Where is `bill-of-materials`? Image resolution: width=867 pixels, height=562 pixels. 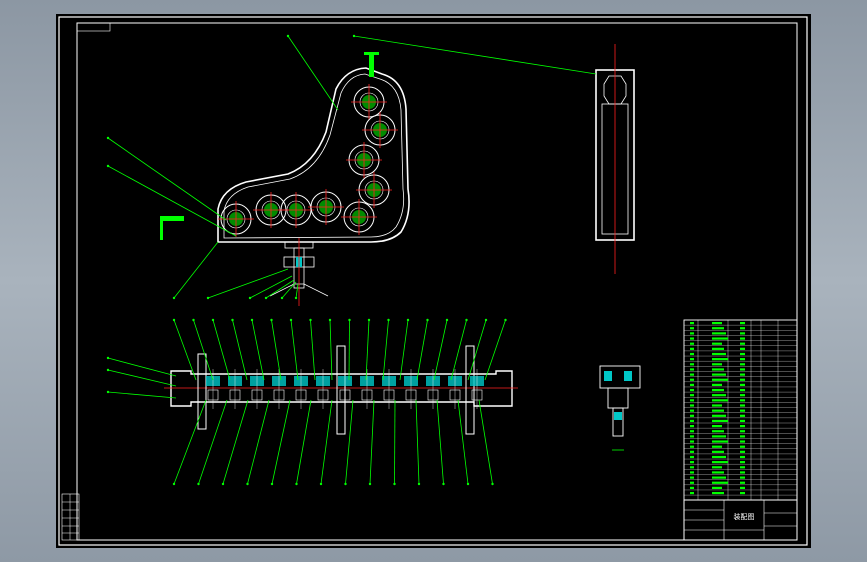 bill-of-materials is located at coordinates (740, 410).